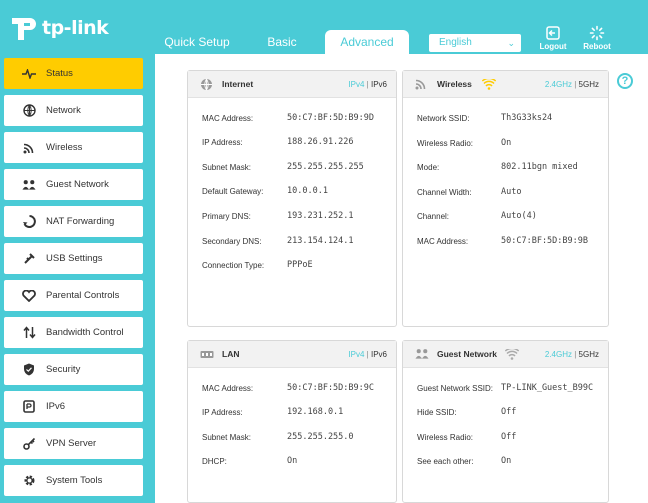  I want to click on tab-advanced: Advanced, so click(367, 42).